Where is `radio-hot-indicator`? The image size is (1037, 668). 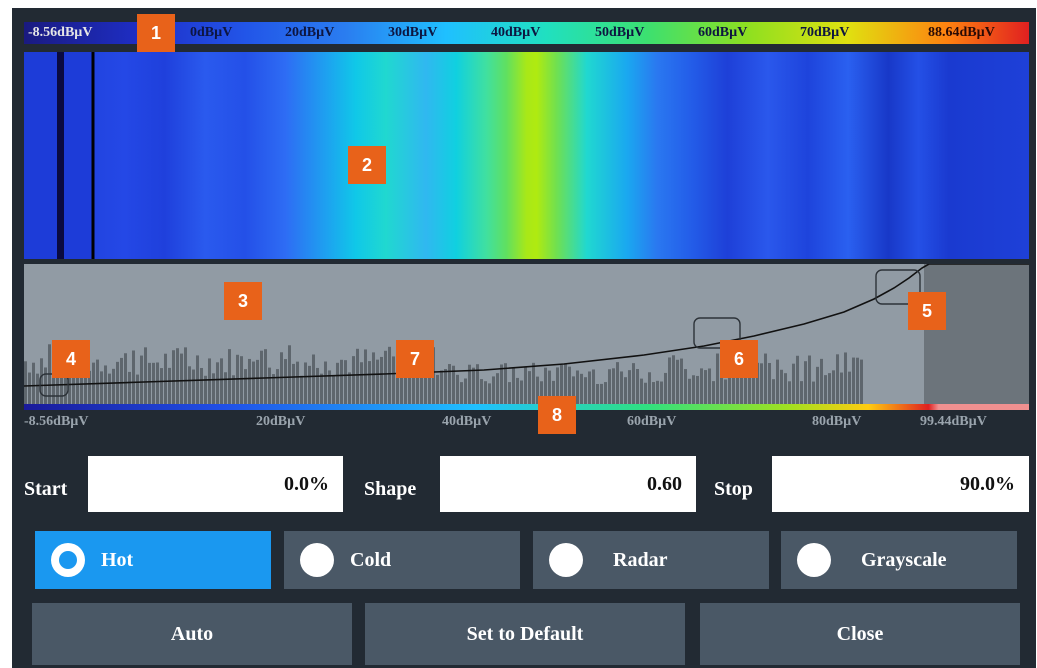
radio-hot-indicator is located at coordinates (68, 560).